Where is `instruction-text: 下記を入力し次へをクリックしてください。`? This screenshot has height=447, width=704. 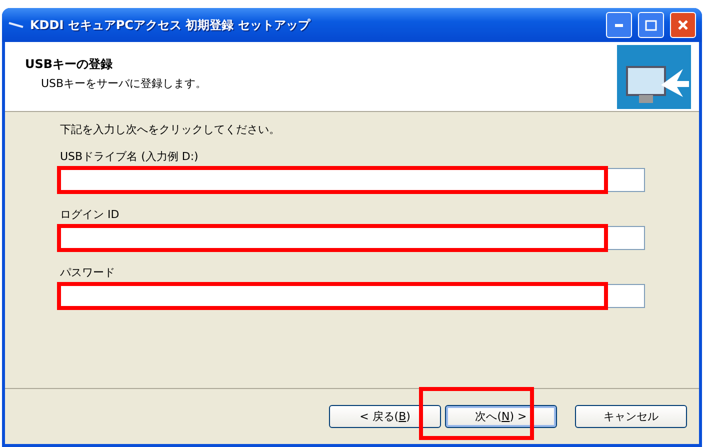
instruction-text: 下記を入力し次へをクリックしてください。 is located at coordinates (170, 129).